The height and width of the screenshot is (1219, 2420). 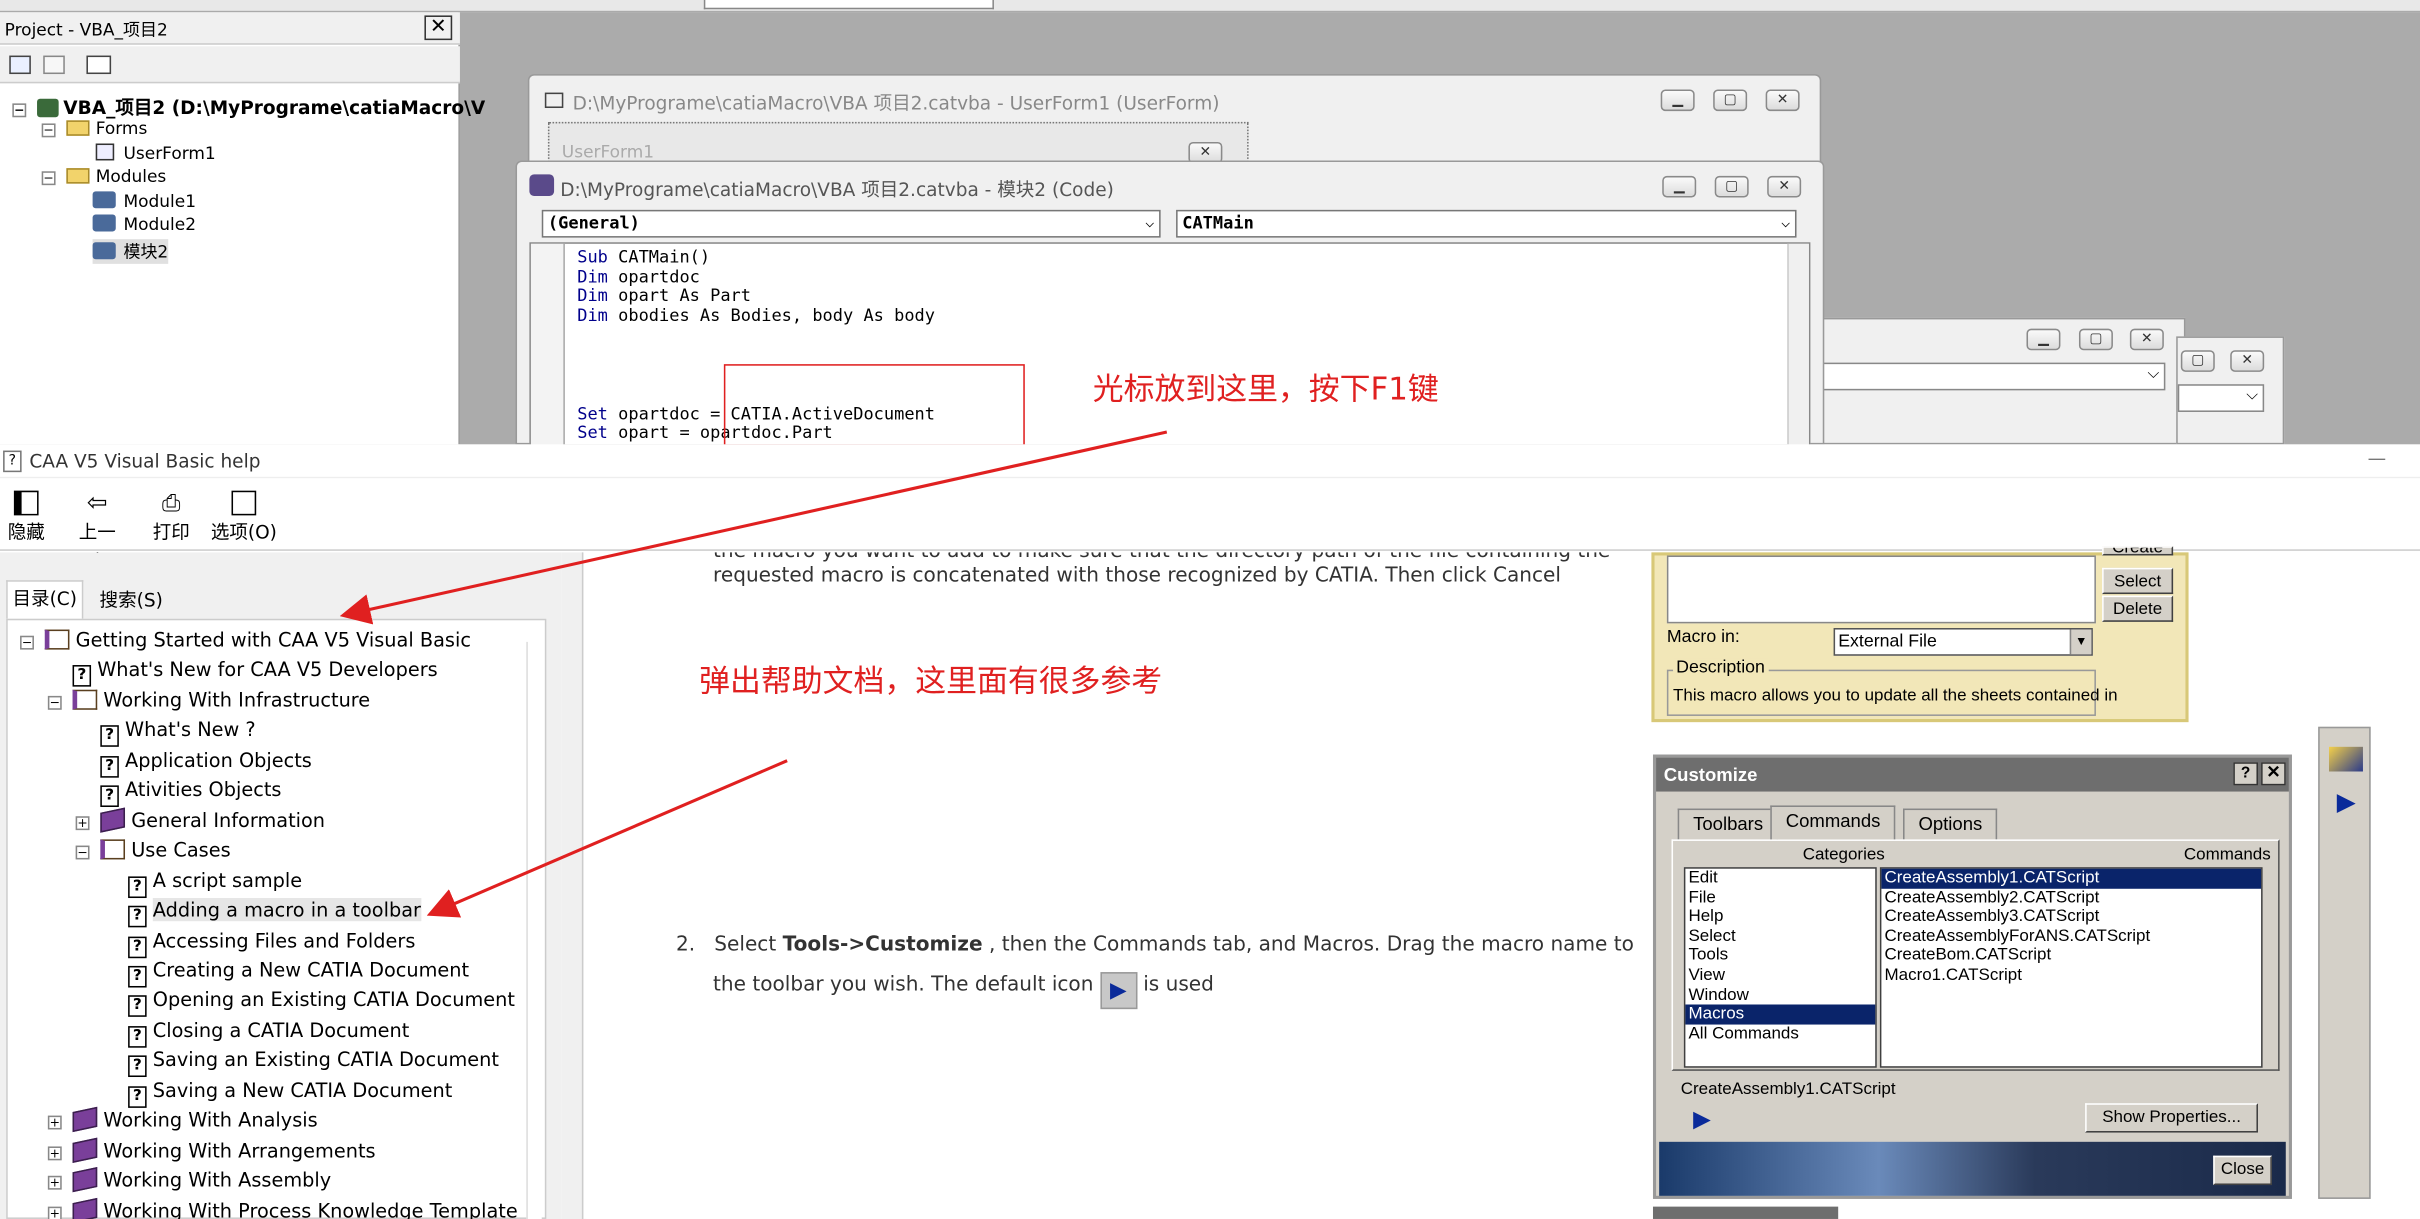 I want to click on annotation-arrows, so click(x=753, y=674).